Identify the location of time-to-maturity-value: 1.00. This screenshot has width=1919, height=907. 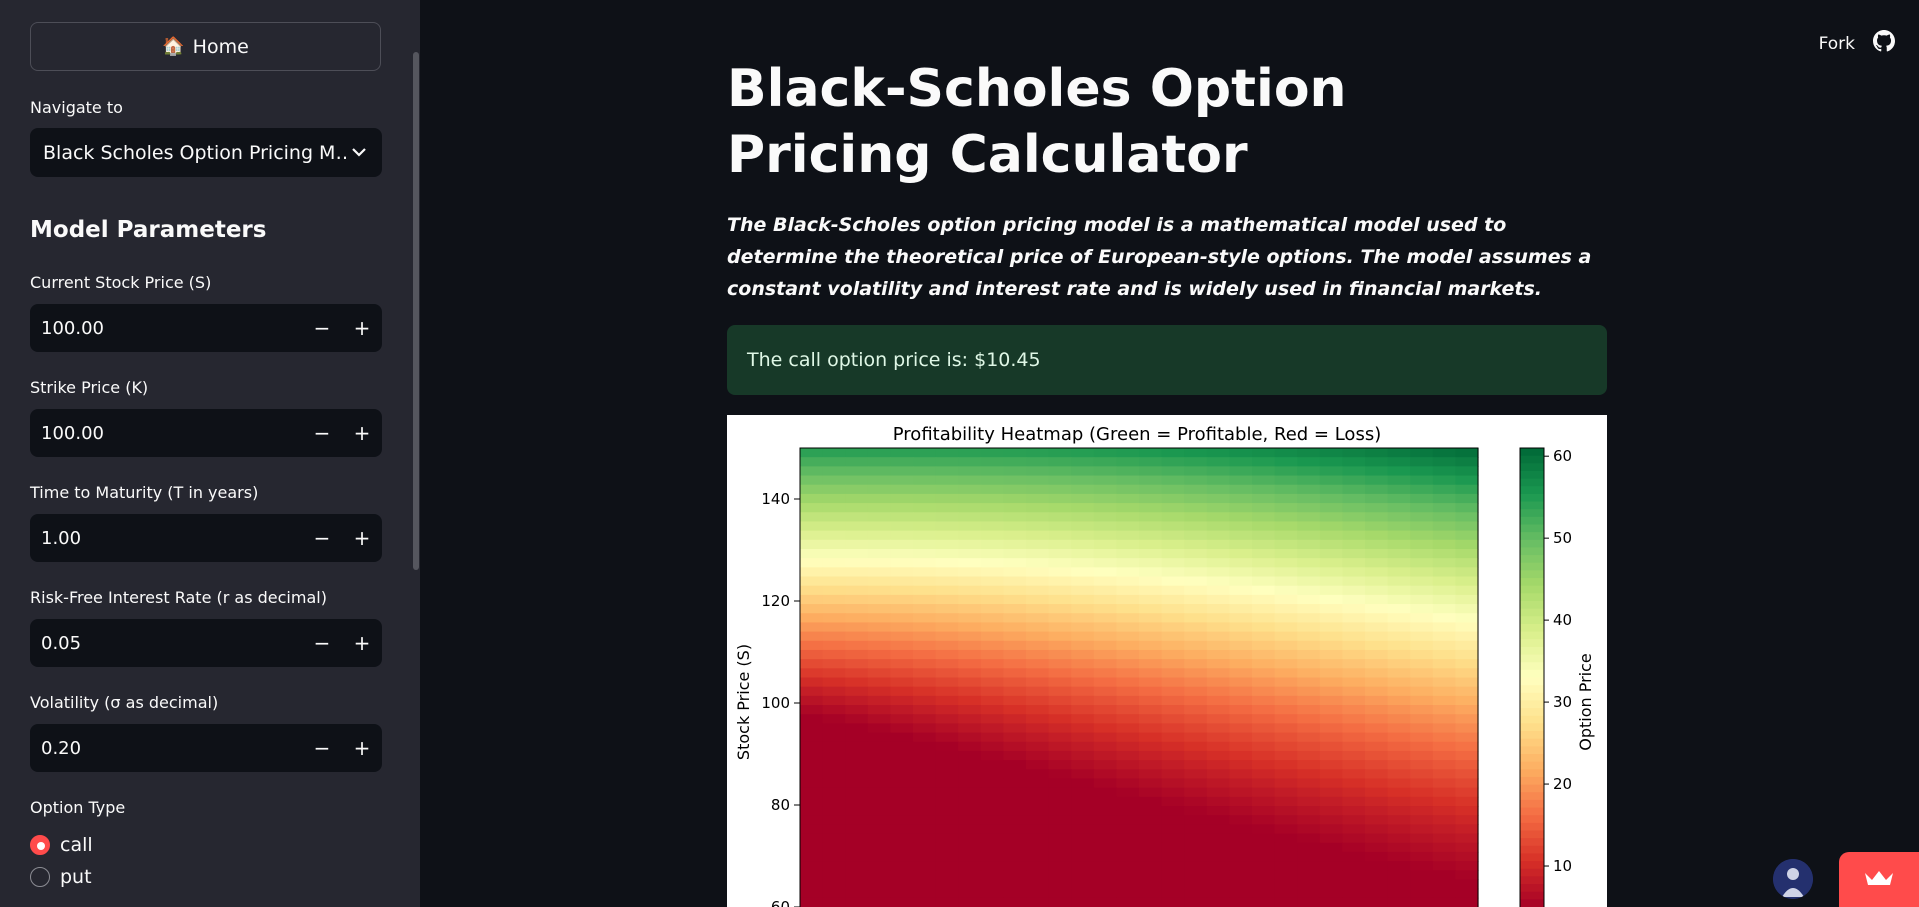
(166, 538).